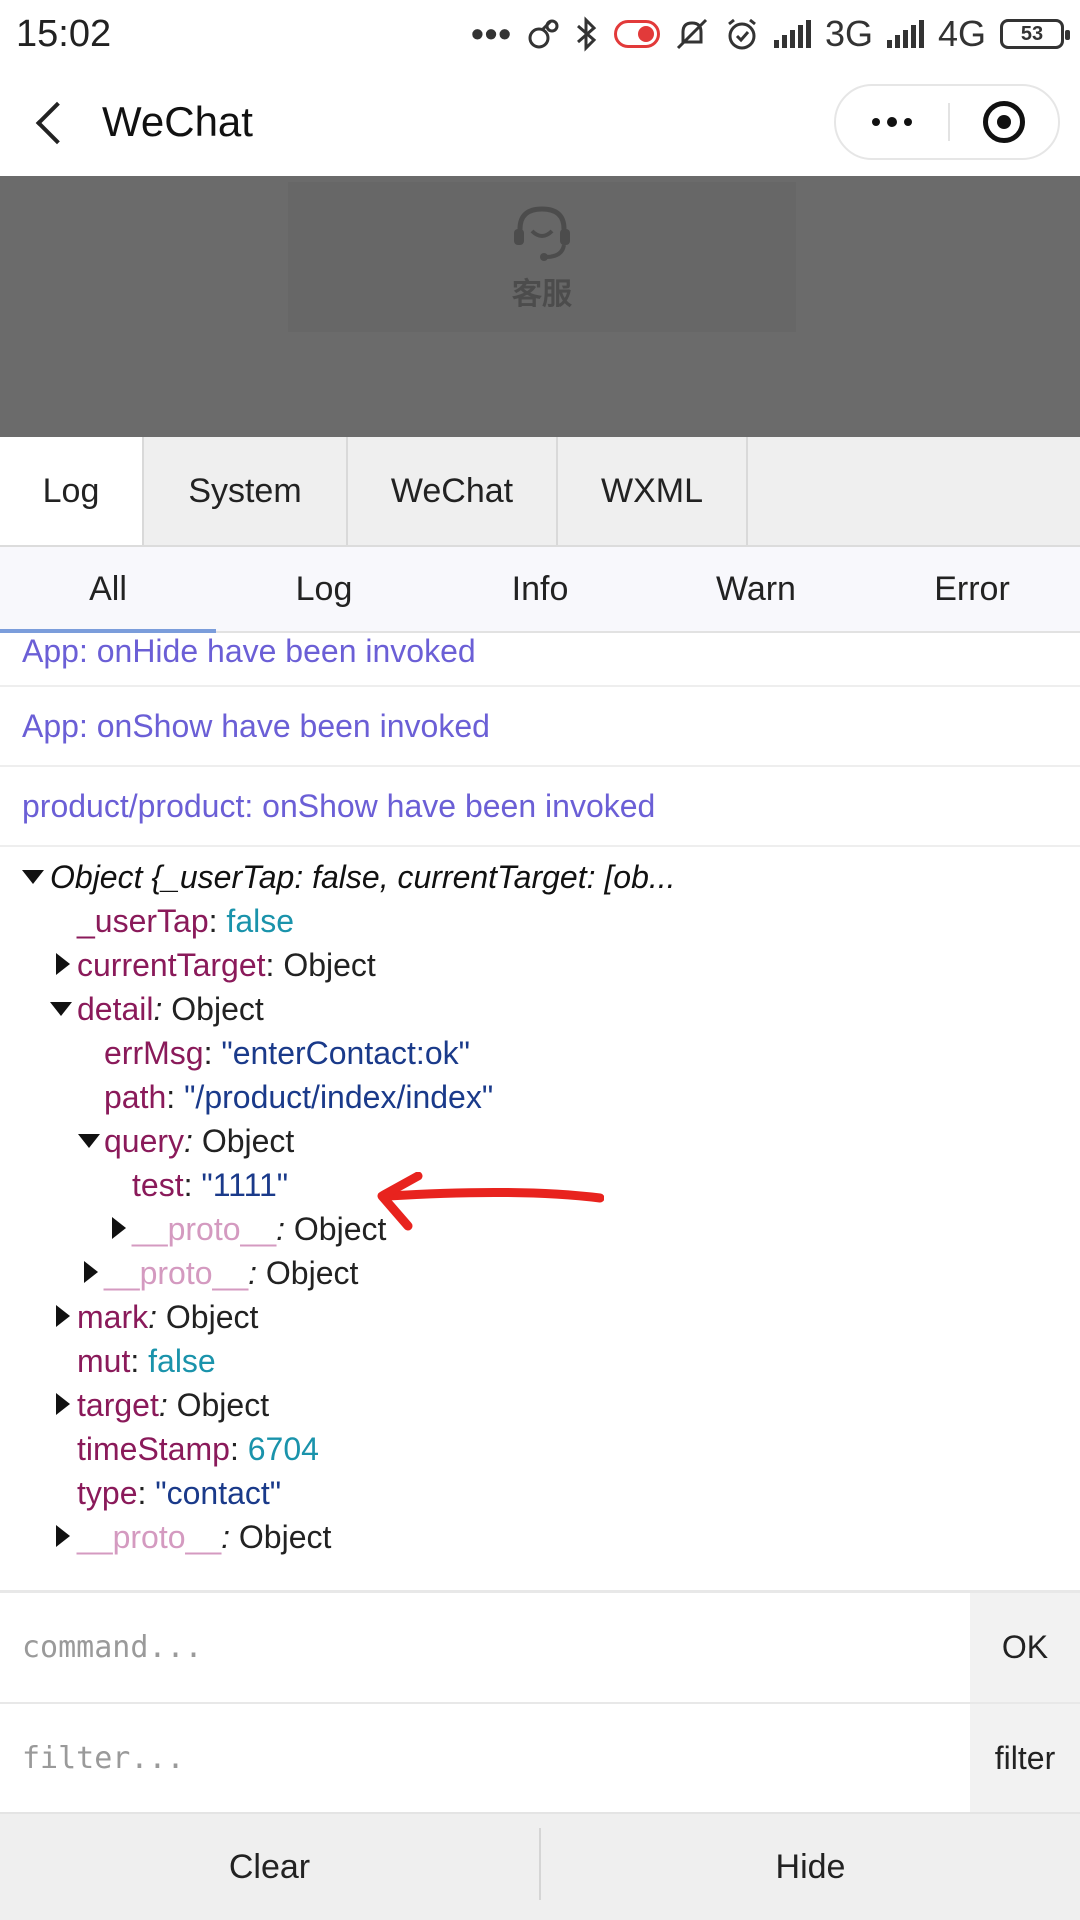 The height and width of the screenshot is (1920, 1080). Describe the element at coordinates (246, 491) in the screenshot. I see `tab-system: System` at that location.